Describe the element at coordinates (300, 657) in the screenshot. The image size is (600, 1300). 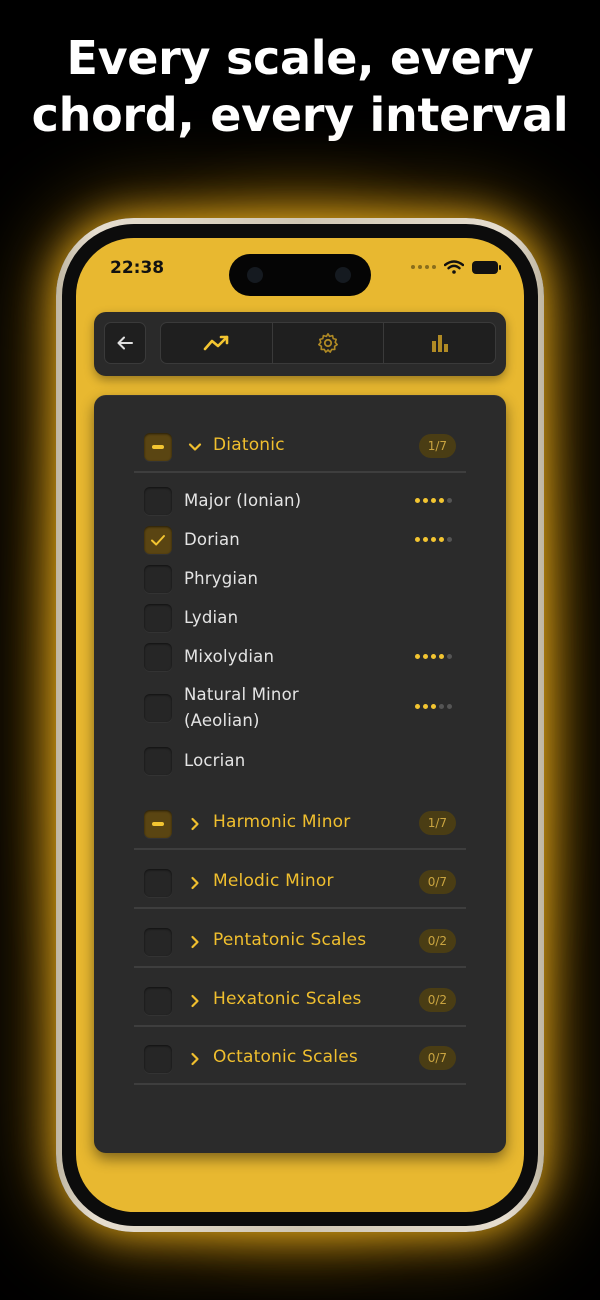
I see `list-item: Mixolydian` at that location.